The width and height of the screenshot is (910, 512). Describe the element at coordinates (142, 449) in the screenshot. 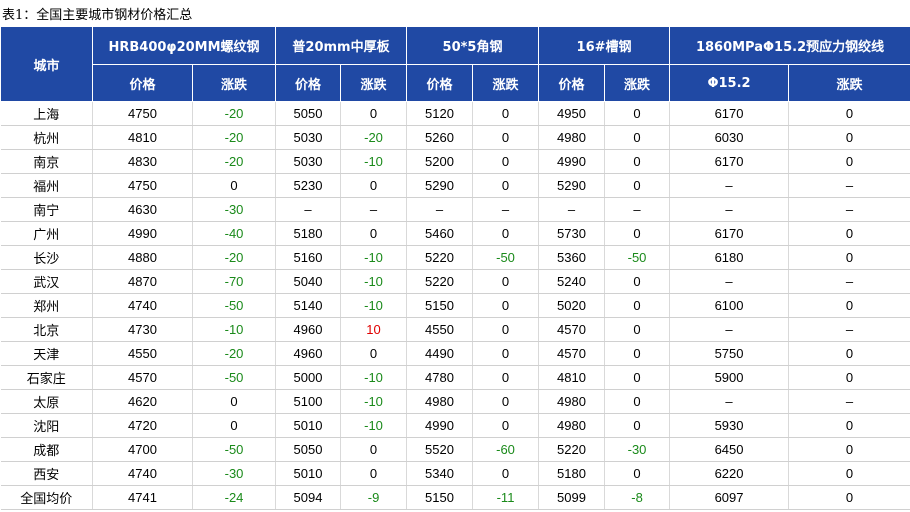

I see `price-cell: 4700` at that location.